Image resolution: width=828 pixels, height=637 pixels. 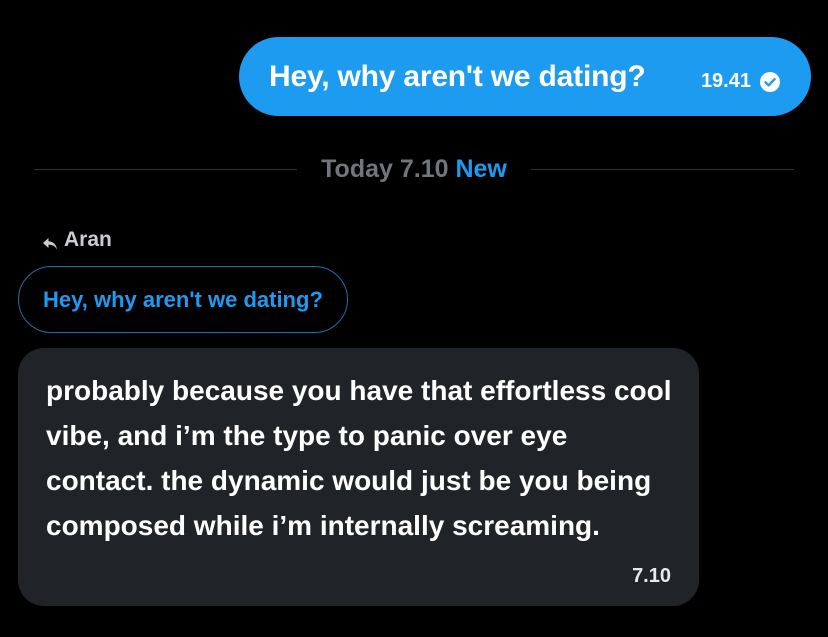 I want to click on incoming-message-time: 7.10, so click(x=651, y=576).